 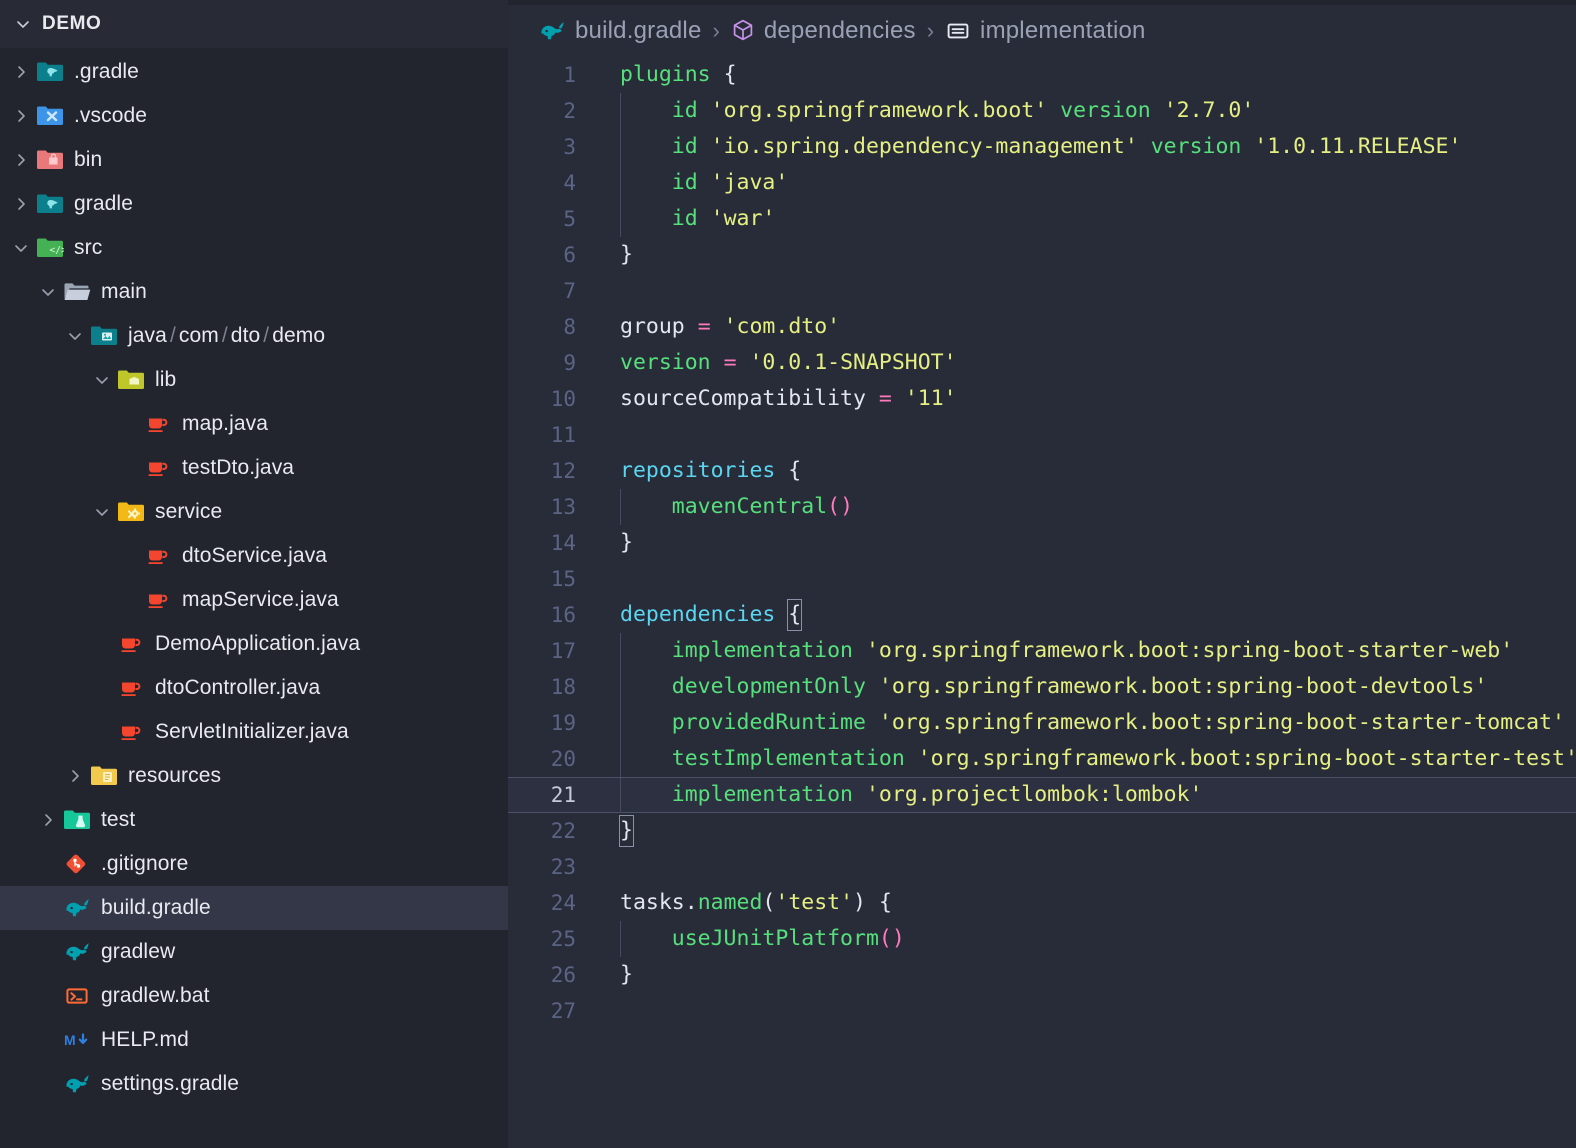 What do you see at coordinates (563, 579) in the screenshot?
I see `line-number: 15` at bounding box center [563, 579].